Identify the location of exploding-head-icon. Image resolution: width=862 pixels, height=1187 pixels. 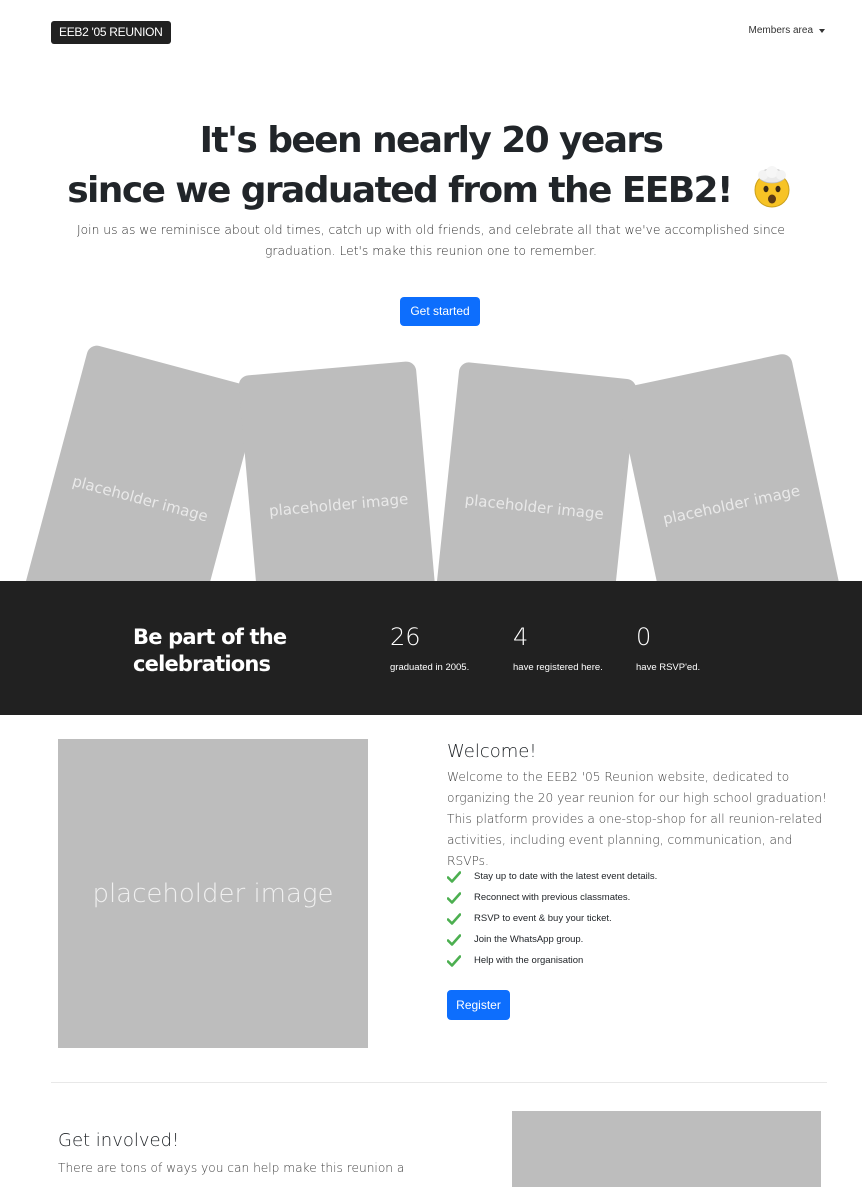
(772, 187).